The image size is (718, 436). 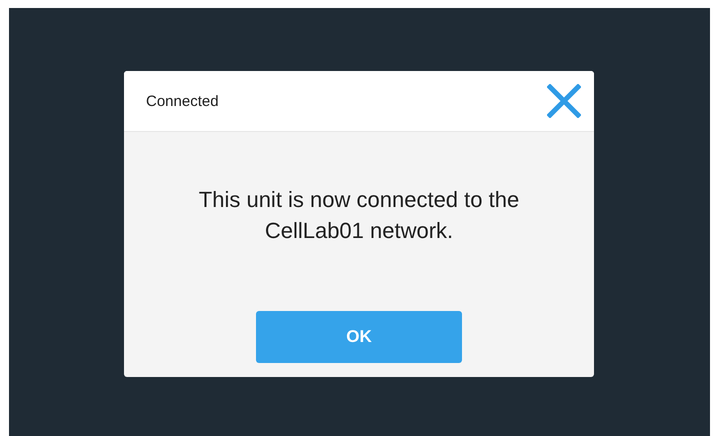 What do you see at coordinates (359, 215) in the screenshot?
I see `dialog-message: This unit is now connected to the CellLab01 network.` at bounding box center [359, 215].